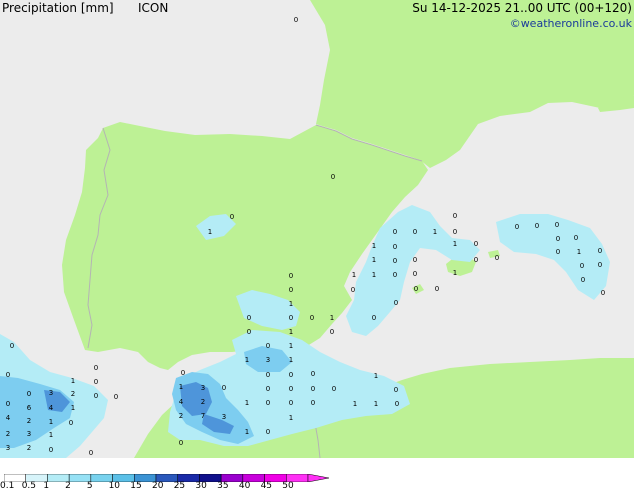 This screenshot has height=491, width=634. I want to click on model-name: ICON, so click(153, 8).